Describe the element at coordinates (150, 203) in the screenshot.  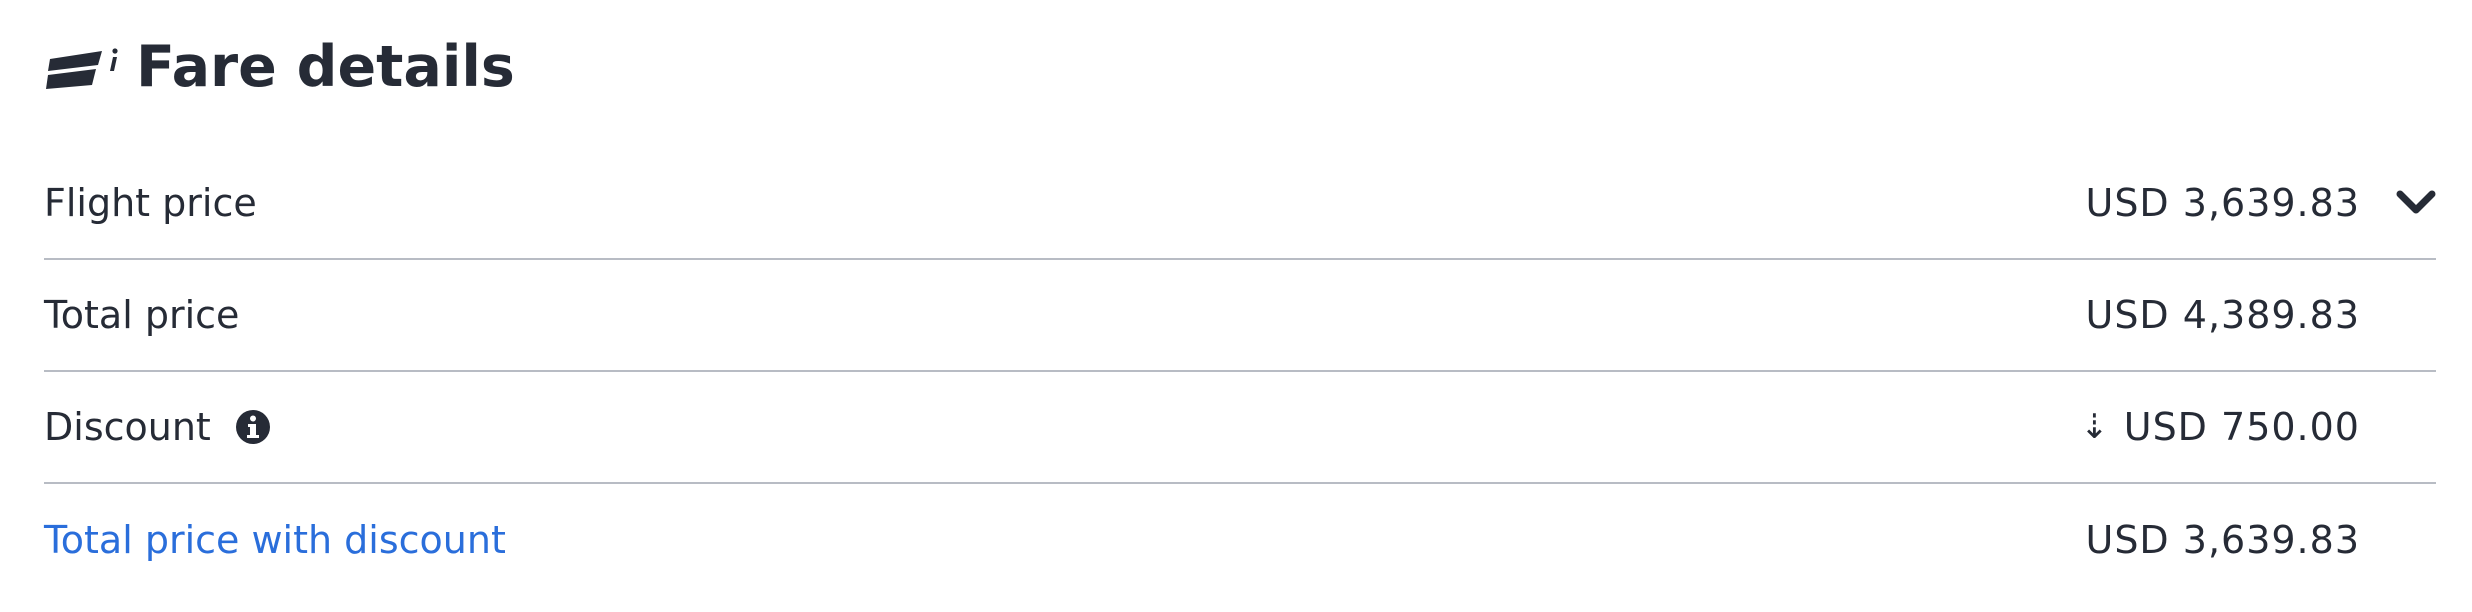
I see `row-label: Flight price` at that location.